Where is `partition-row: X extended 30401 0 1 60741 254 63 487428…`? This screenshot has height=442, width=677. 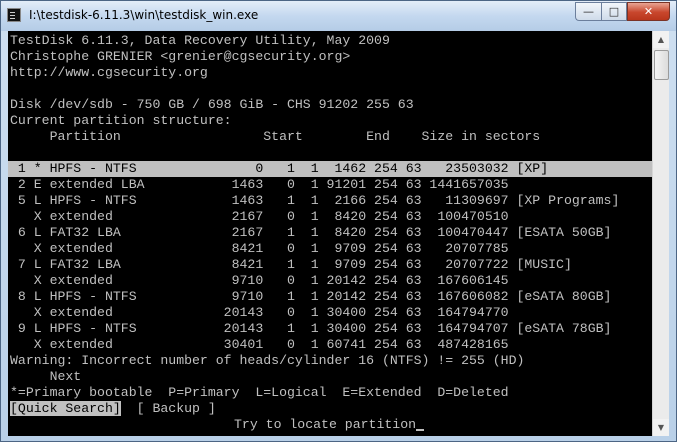
partition-row: X extended 30401 0 1 60741 254 63 487428… is located at coordinates (259, 345).